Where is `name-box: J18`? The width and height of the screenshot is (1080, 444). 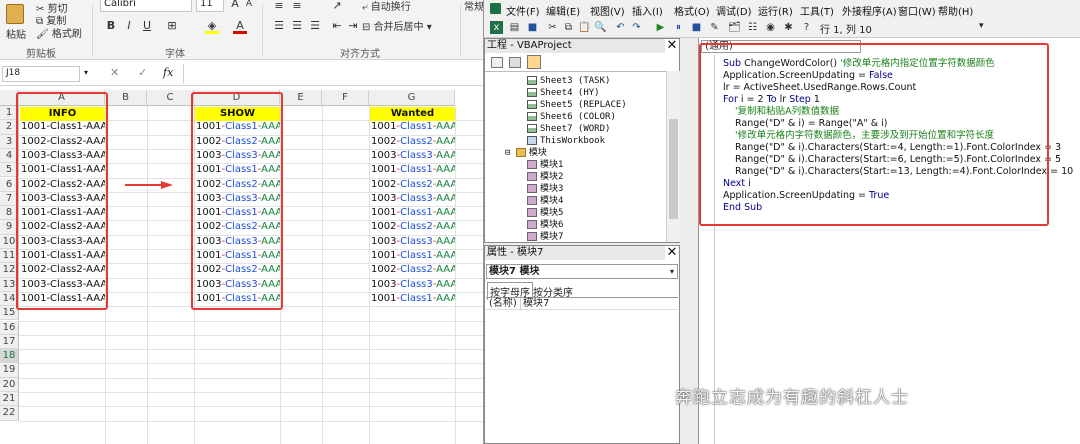 name-box: J18 is located at coordinates (41, 74).